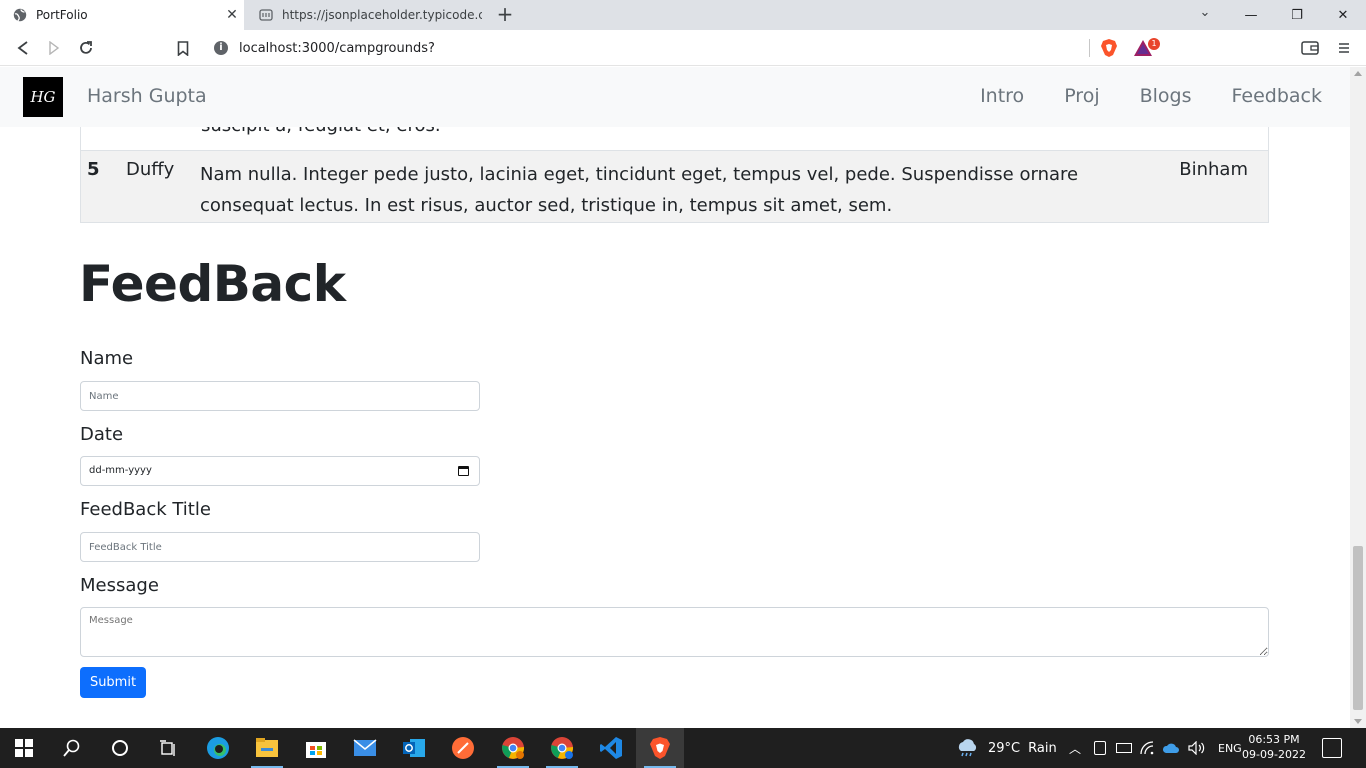  What do you see at coordinates (145, 509) in the screenshot?
I see `feedback-title-label: FeedBack Title` at bounding box center [145, 509].